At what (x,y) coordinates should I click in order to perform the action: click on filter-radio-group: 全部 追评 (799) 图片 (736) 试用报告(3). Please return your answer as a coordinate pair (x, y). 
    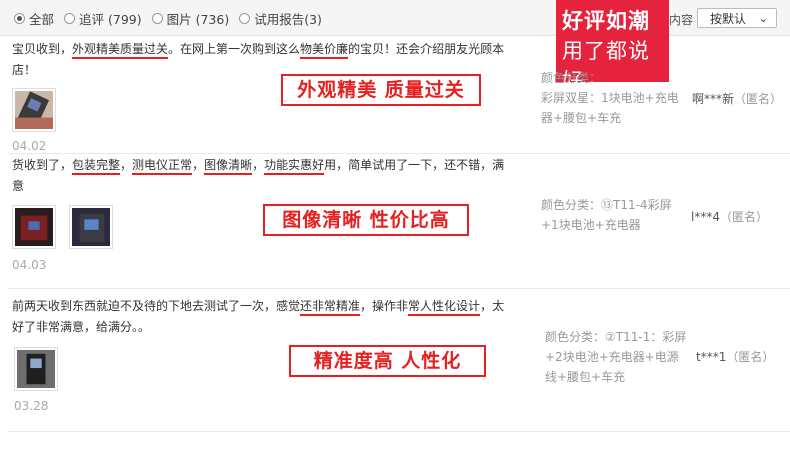
    Looking at the image, I should click on (168, 18).